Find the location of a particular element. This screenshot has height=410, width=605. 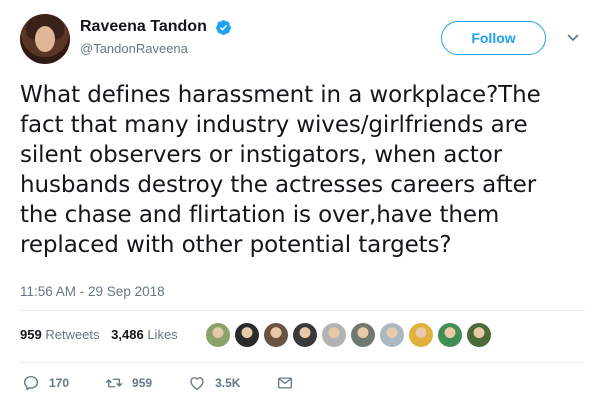

tweet-header: Raveena Tandon @TandonRaveena Follow is located at coordinates (305, 39).